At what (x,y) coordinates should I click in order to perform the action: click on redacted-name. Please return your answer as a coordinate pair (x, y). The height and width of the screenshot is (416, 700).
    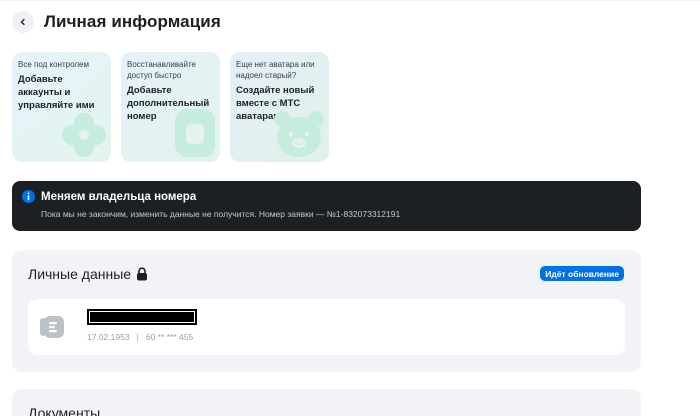
    Looking at the image, I should click on (142, 317).